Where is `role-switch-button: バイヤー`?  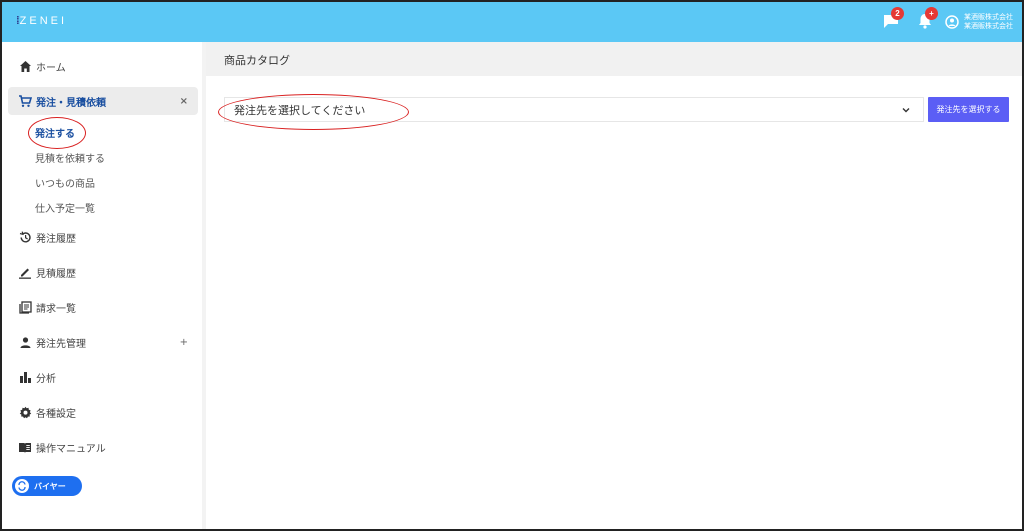
role-switch-button: バイヤー is located at coordinates (47, 486).